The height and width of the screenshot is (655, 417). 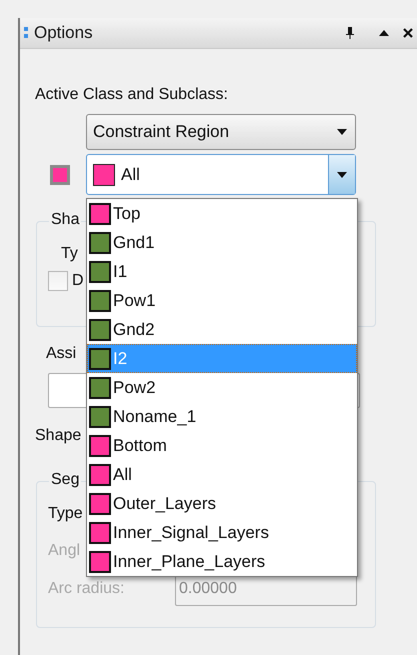 What do you see at coordinates (222, 329) in the screenshot?
I see `layer-list-item: Gnd2` at bounding box center [222, 329].